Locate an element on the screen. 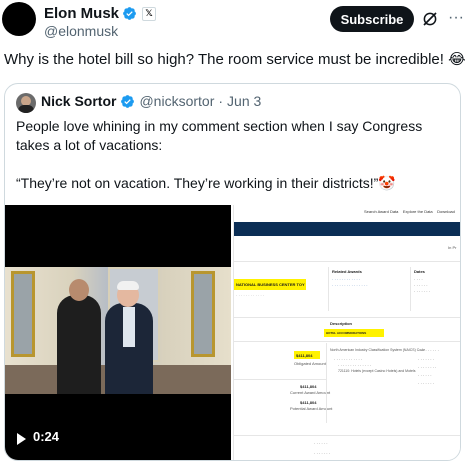 The width and height of the screenshot is (468, 464). doc-page-label: In Pr is located at coordinates (452, 247).